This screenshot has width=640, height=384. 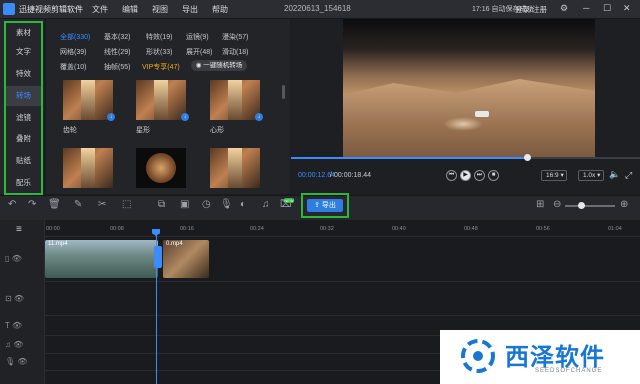 What do you see at coordinates (19, 229) in the screenshot?
I see `add-track-icon: ≡` at bounding box center [19, 229].